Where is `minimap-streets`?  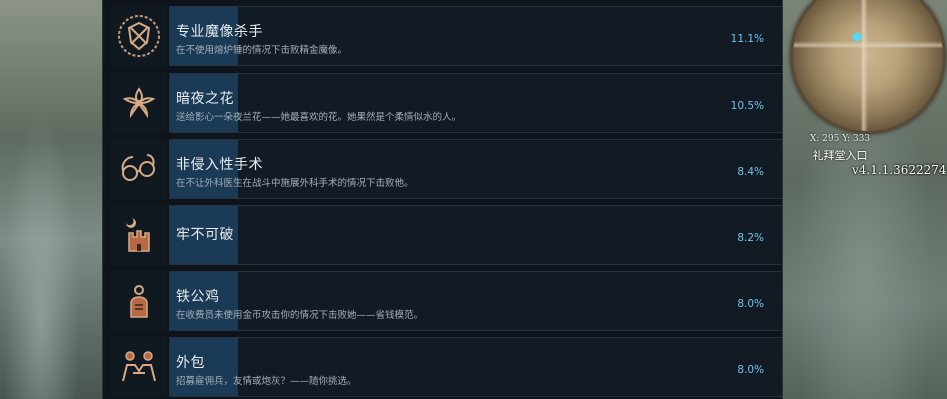 minimap-streets is located at coordinates (868, 65).